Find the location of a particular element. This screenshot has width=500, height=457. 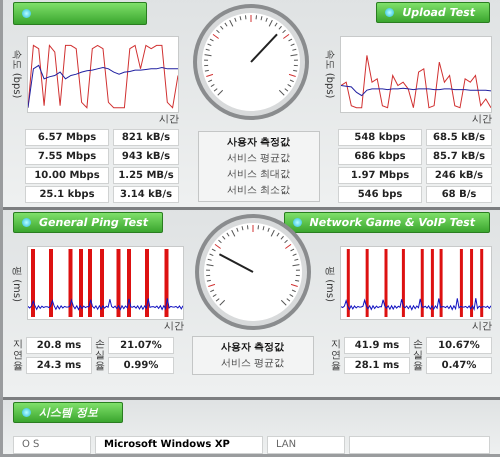

value-cell: 0.99% is located at coordinates (141, 365).